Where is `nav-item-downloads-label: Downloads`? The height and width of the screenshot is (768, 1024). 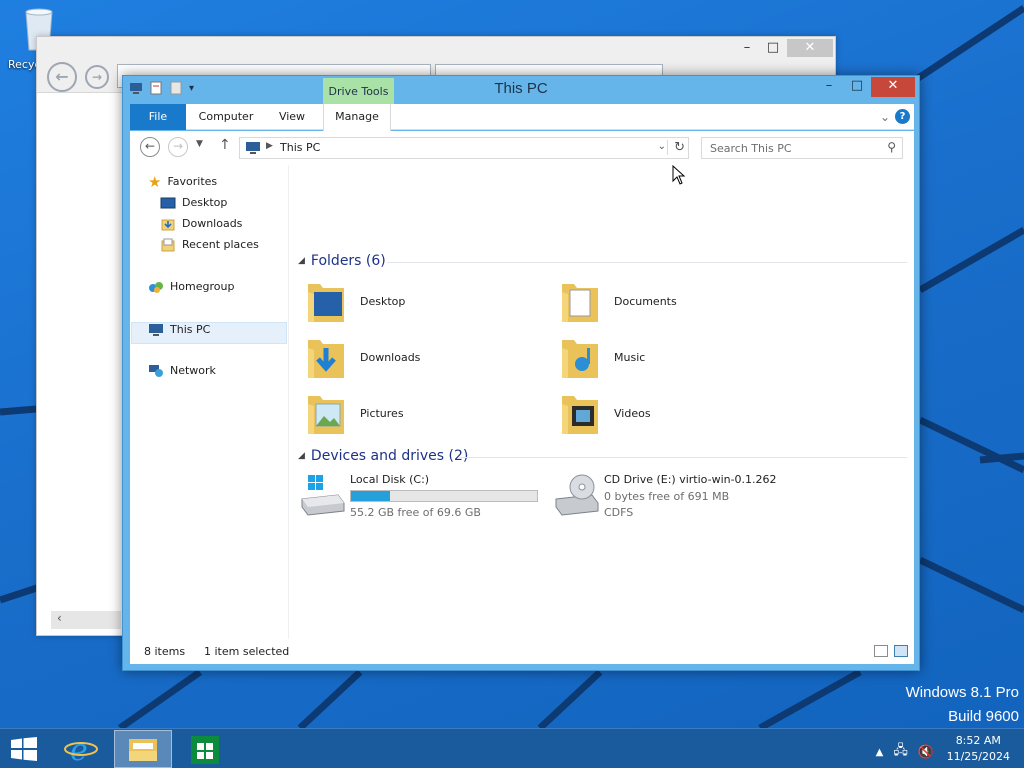 nav-item-downloads-label: Downloads is located at coordinates (212, 223).